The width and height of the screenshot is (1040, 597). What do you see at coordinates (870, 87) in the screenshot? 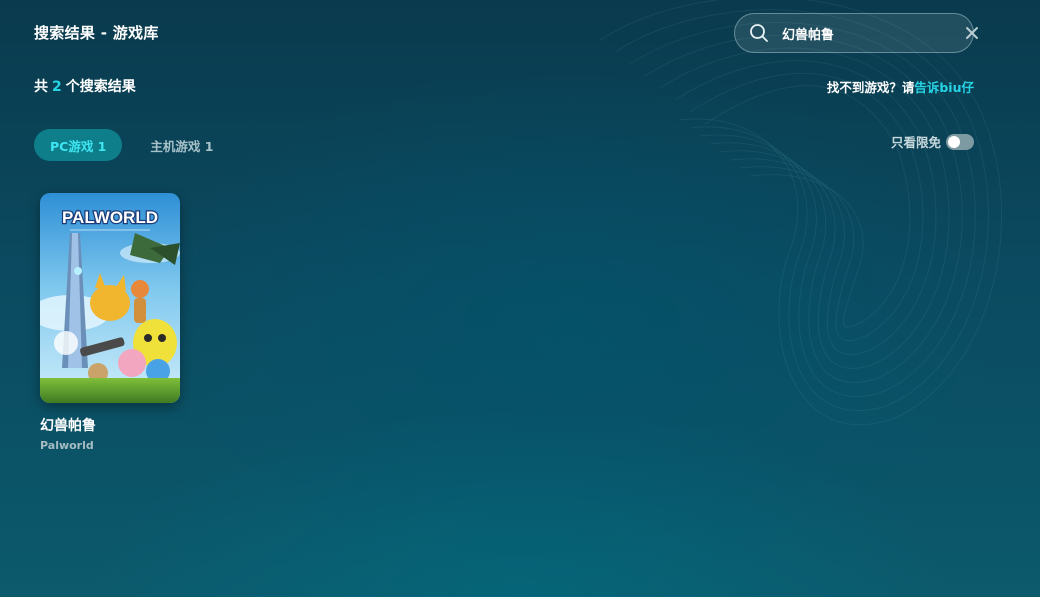
I see `feedback-text: 找不到游戏？请` at bounding box center [870, 87].